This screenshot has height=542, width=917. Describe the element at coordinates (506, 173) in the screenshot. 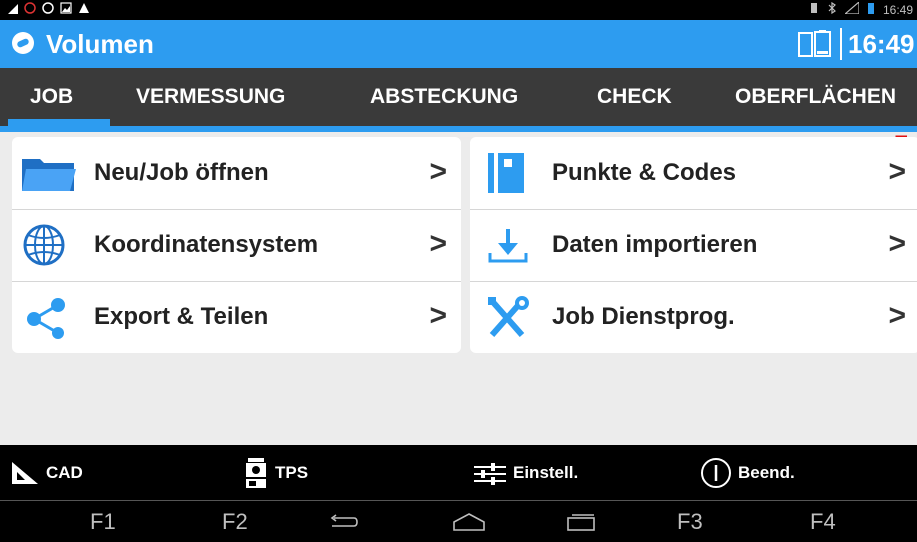

I see `points-book-icon` at that location.